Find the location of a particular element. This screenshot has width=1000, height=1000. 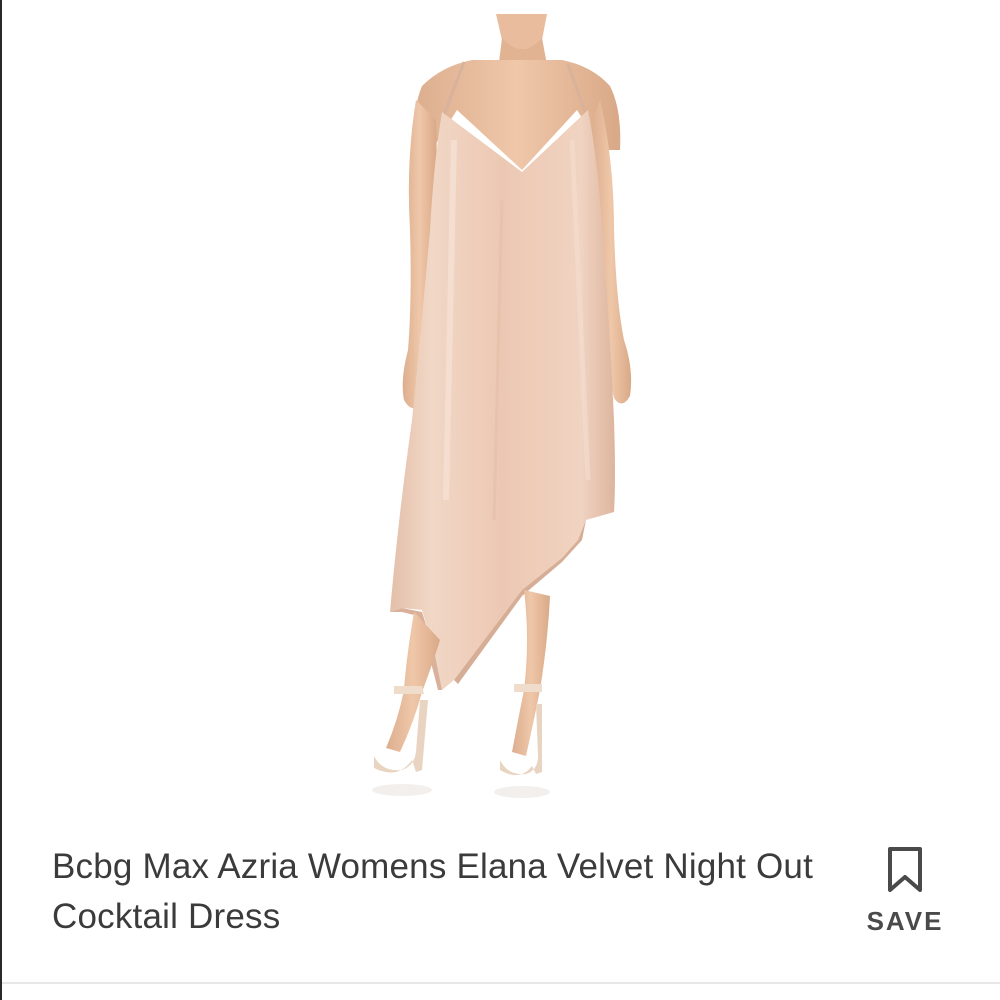

bookmark-icon is located at coordinates (905, 870).